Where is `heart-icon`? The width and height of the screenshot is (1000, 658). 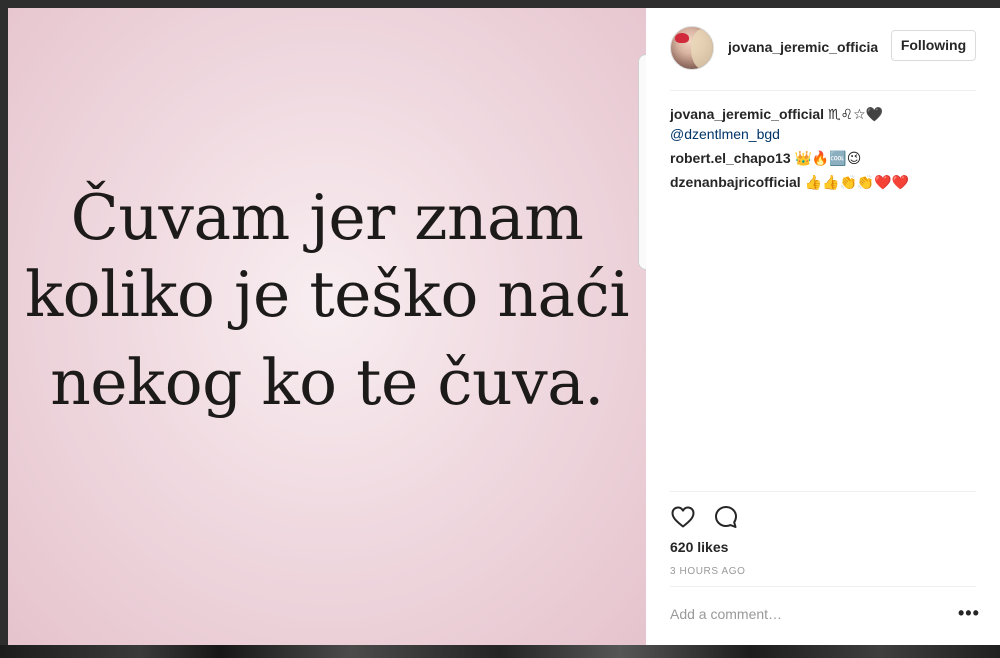
heart-icon is located at coordinates (683, 517).